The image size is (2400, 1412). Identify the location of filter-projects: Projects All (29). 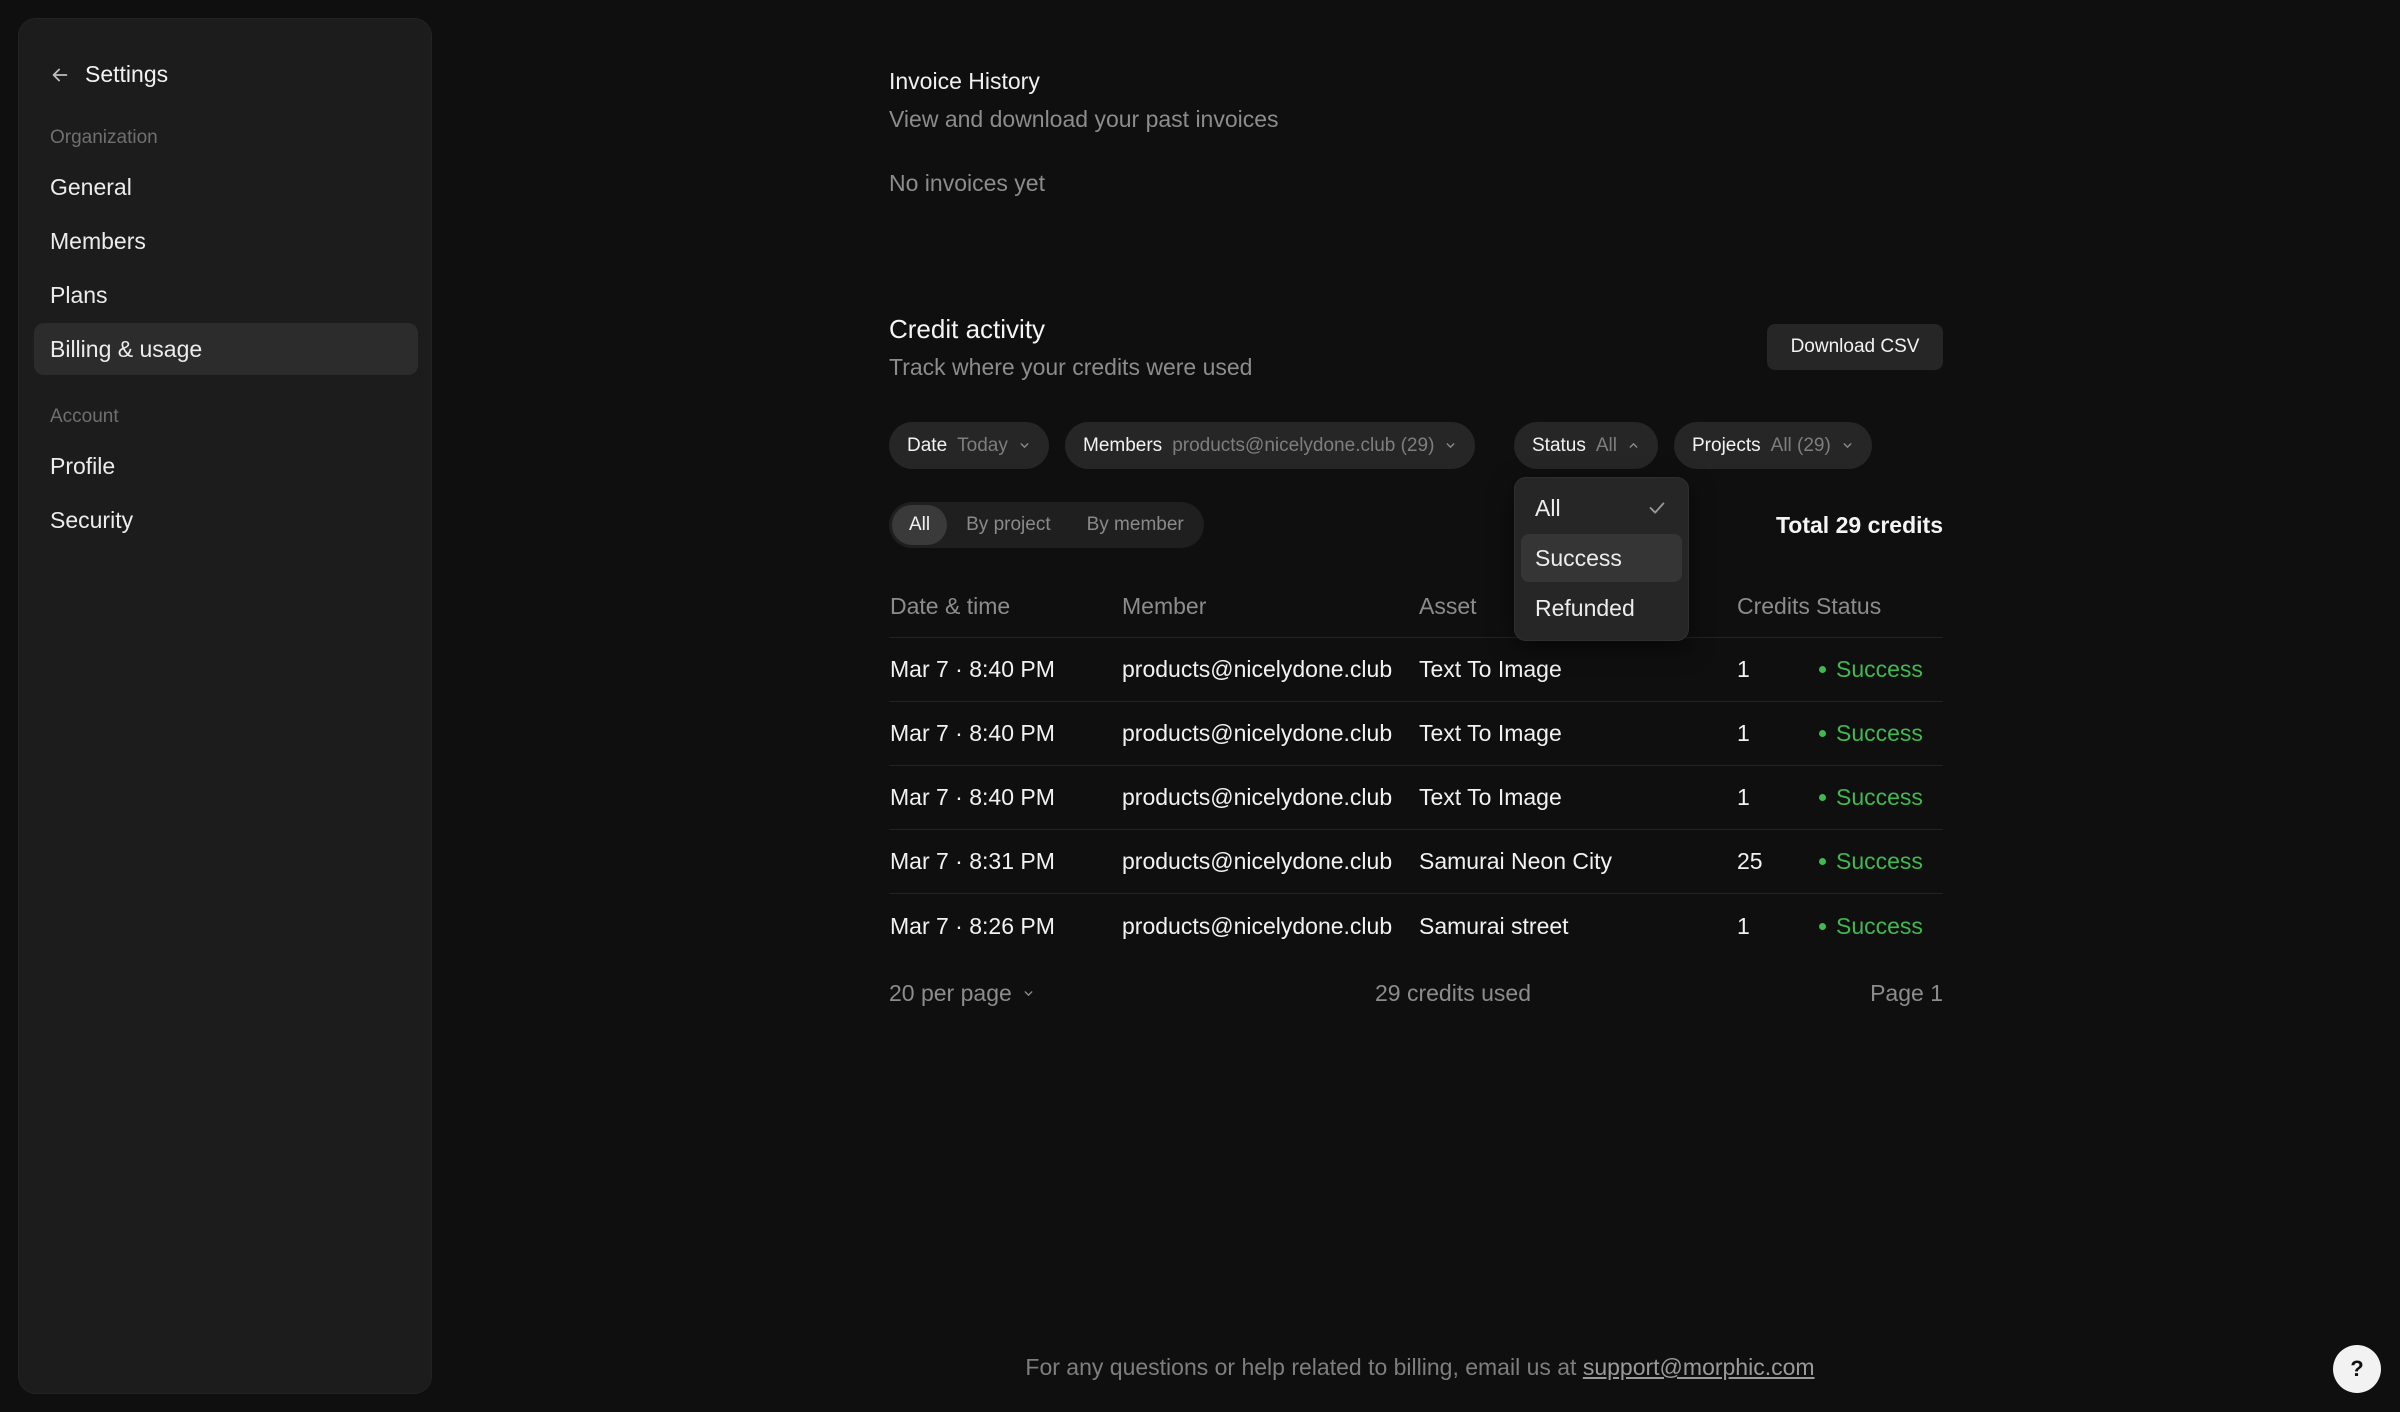
(1773, 445).